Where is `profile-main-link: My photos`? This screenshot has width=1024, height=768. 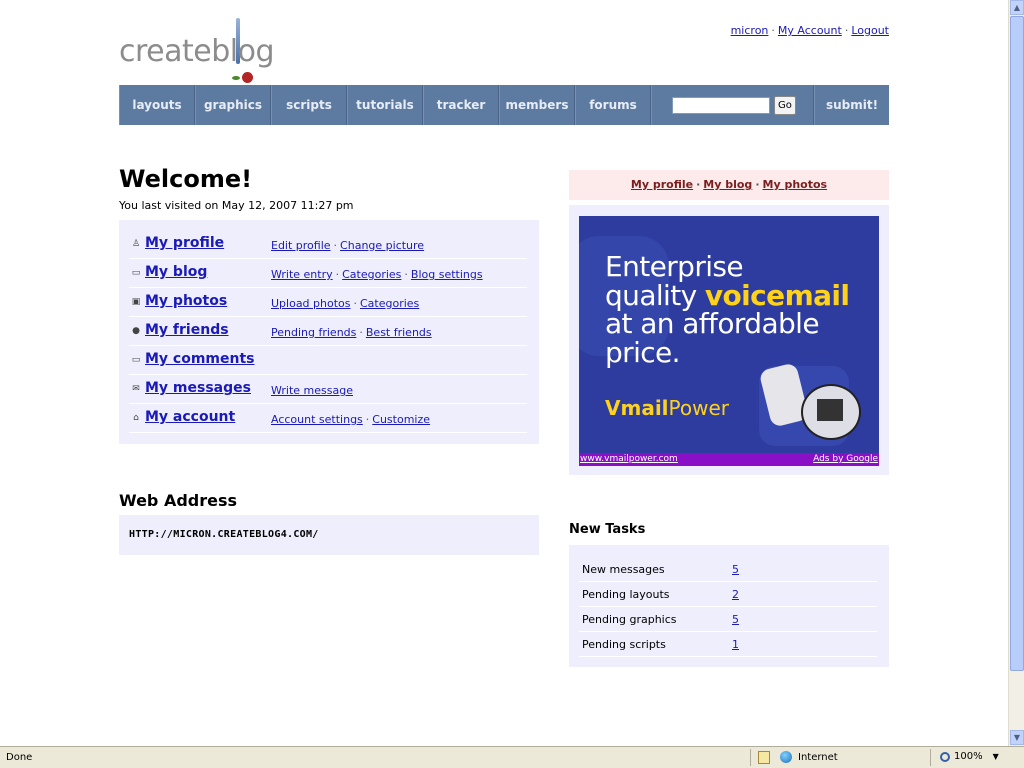 profile-main-link: My photos is located at coordinates (186, 301).